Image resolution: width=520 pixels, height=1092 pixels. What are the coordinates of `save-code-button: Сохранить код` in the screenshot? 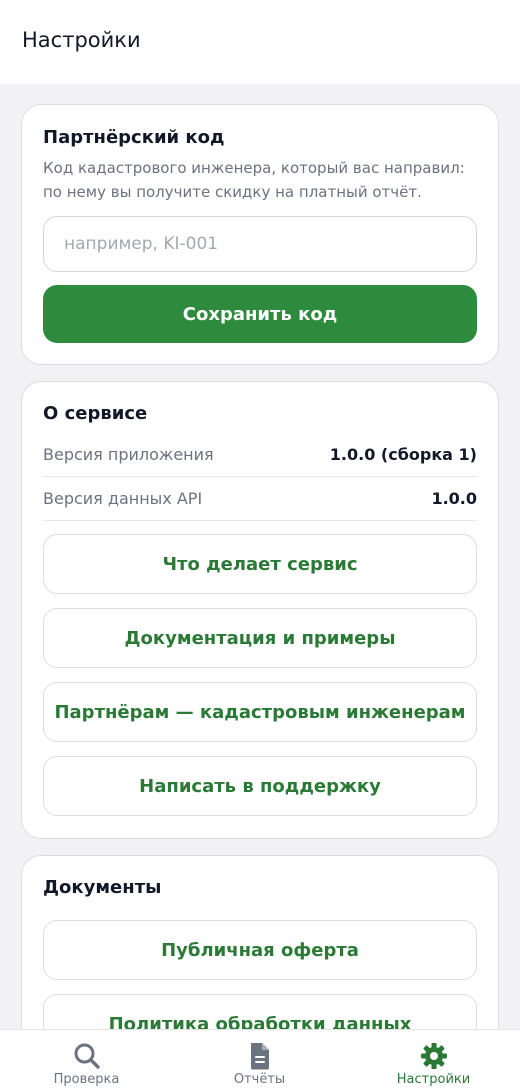 It's located at (260, 314).